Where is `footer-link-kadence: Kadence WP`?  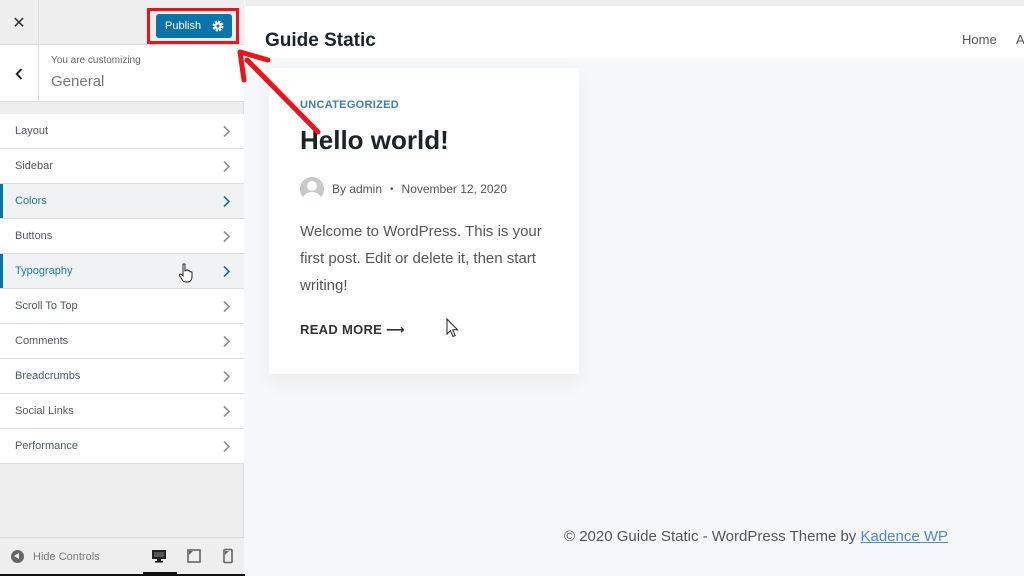
footer-link-kadence: Kadence WP is located at coordinates (904, 536).